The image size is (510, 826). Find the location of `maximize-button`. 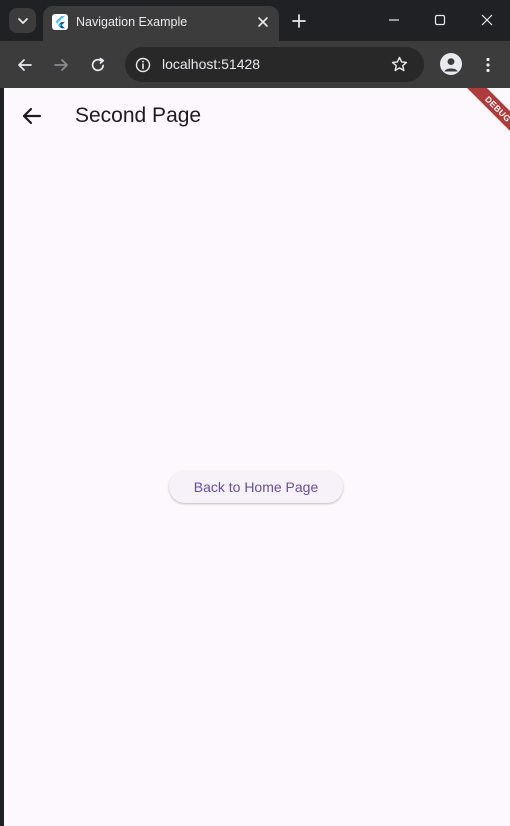

maximize-button is located at coordinates (440, 20).